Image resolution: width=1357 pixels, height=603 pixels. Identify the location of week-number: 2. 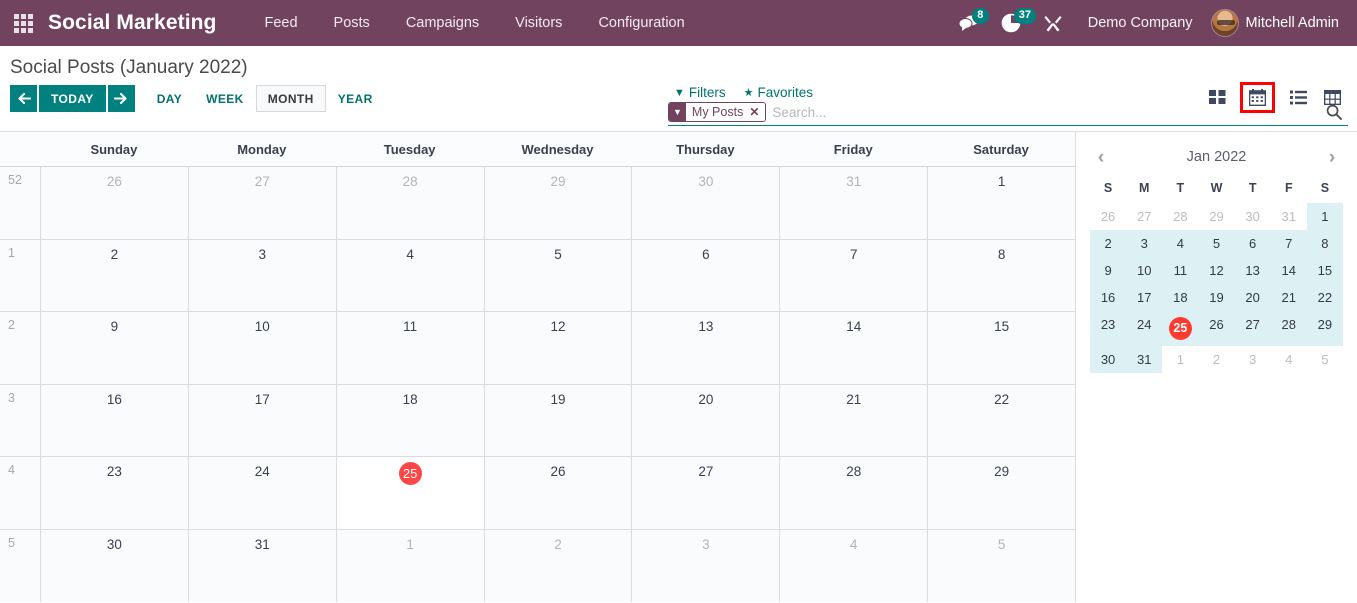
(20, 348).